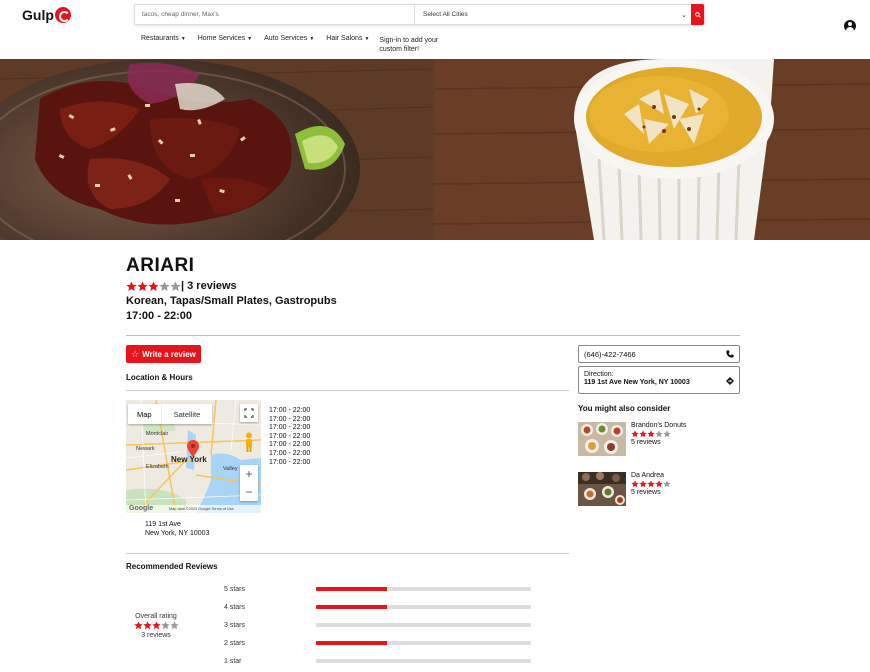  I want to click on rating-row: 4 stars, so click(379, 607).